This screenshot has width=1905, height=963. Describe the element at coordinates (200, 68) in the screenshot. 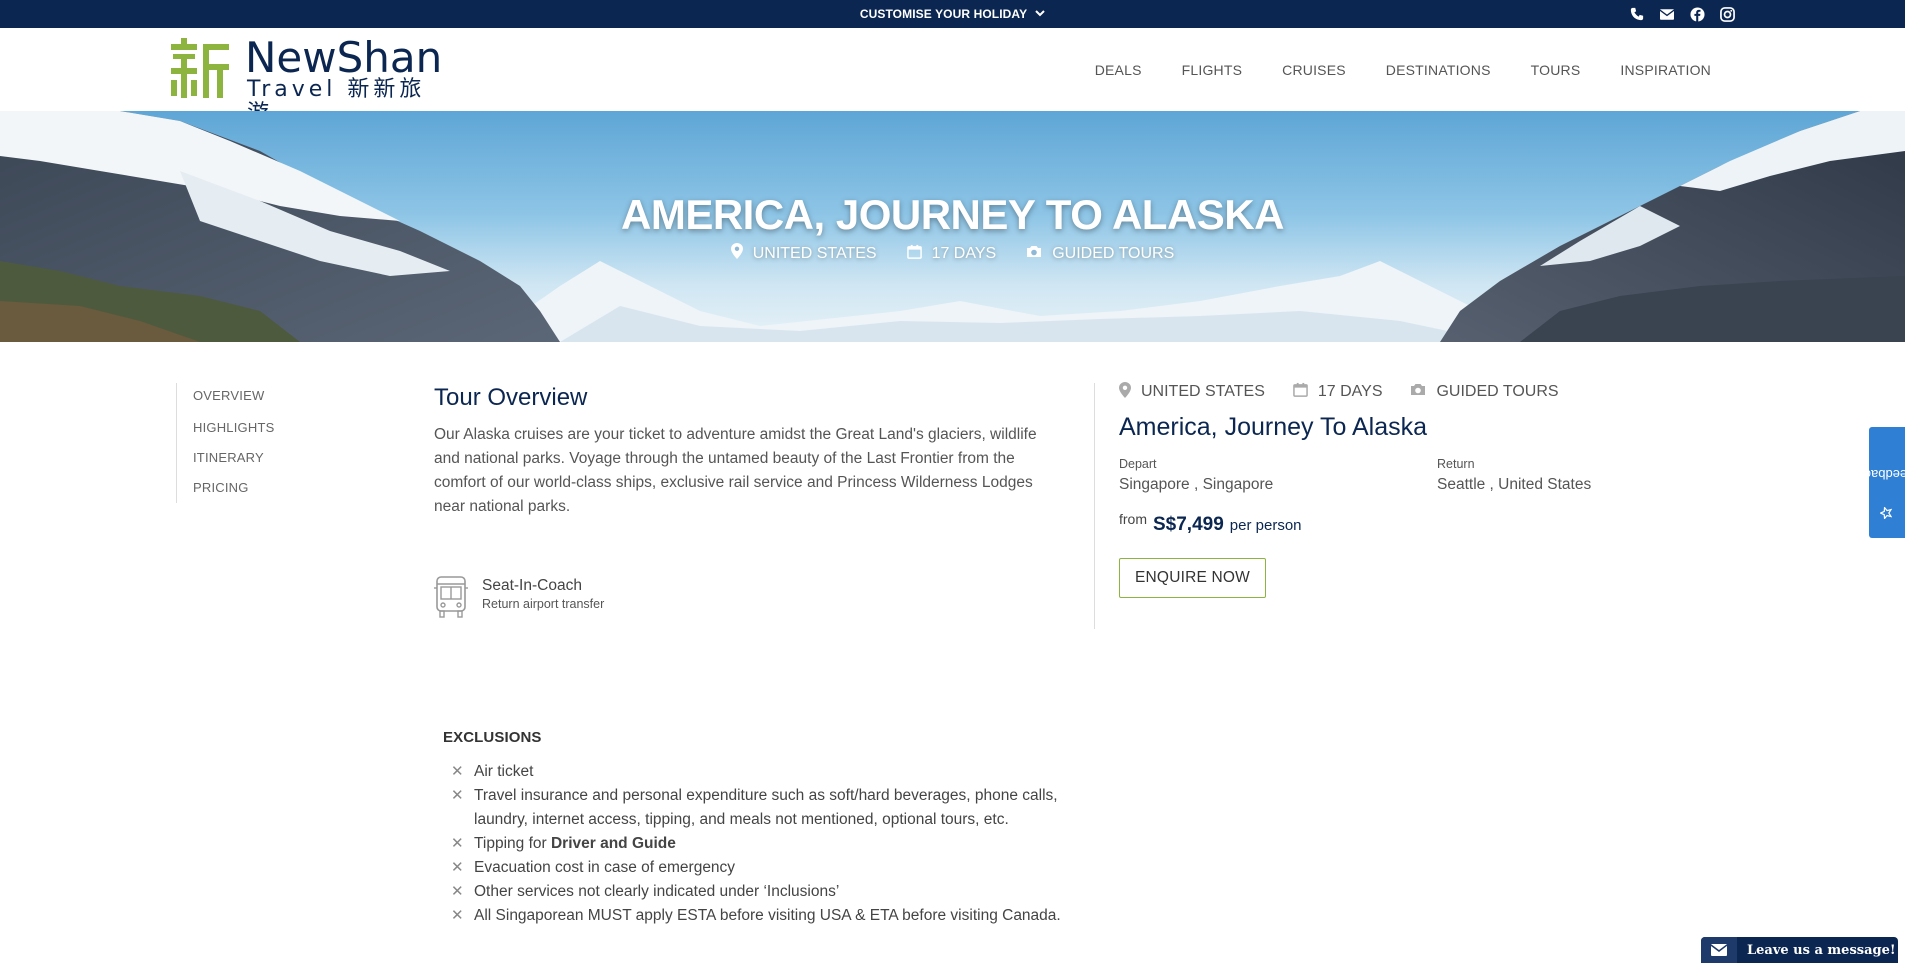

I see `logo-mark-icon` at that location.